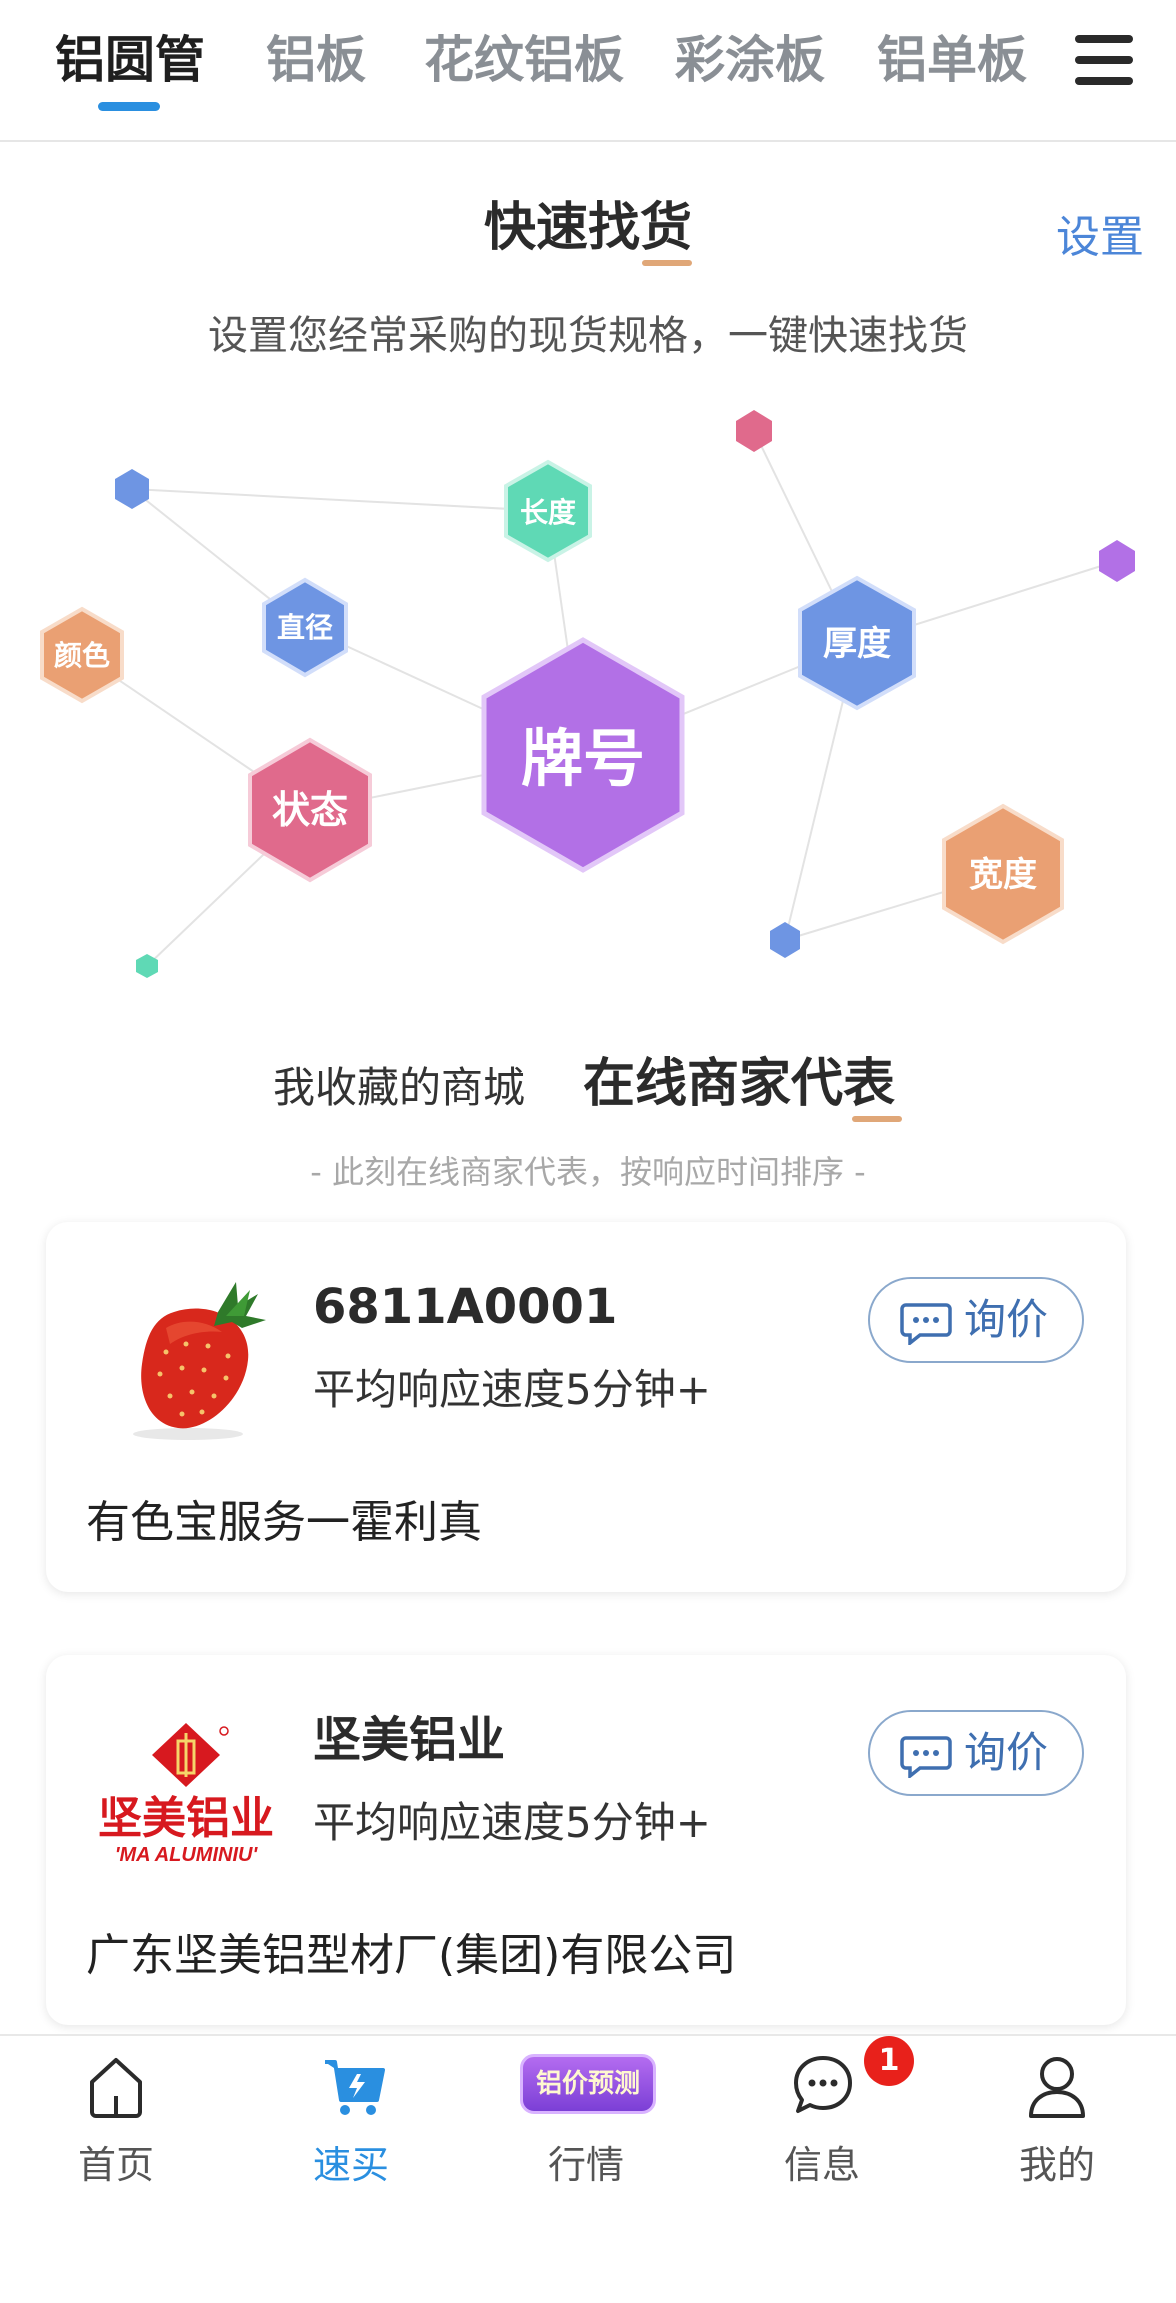  I want to click on quick-find-settings-link: 设置, so click(1100, 238).